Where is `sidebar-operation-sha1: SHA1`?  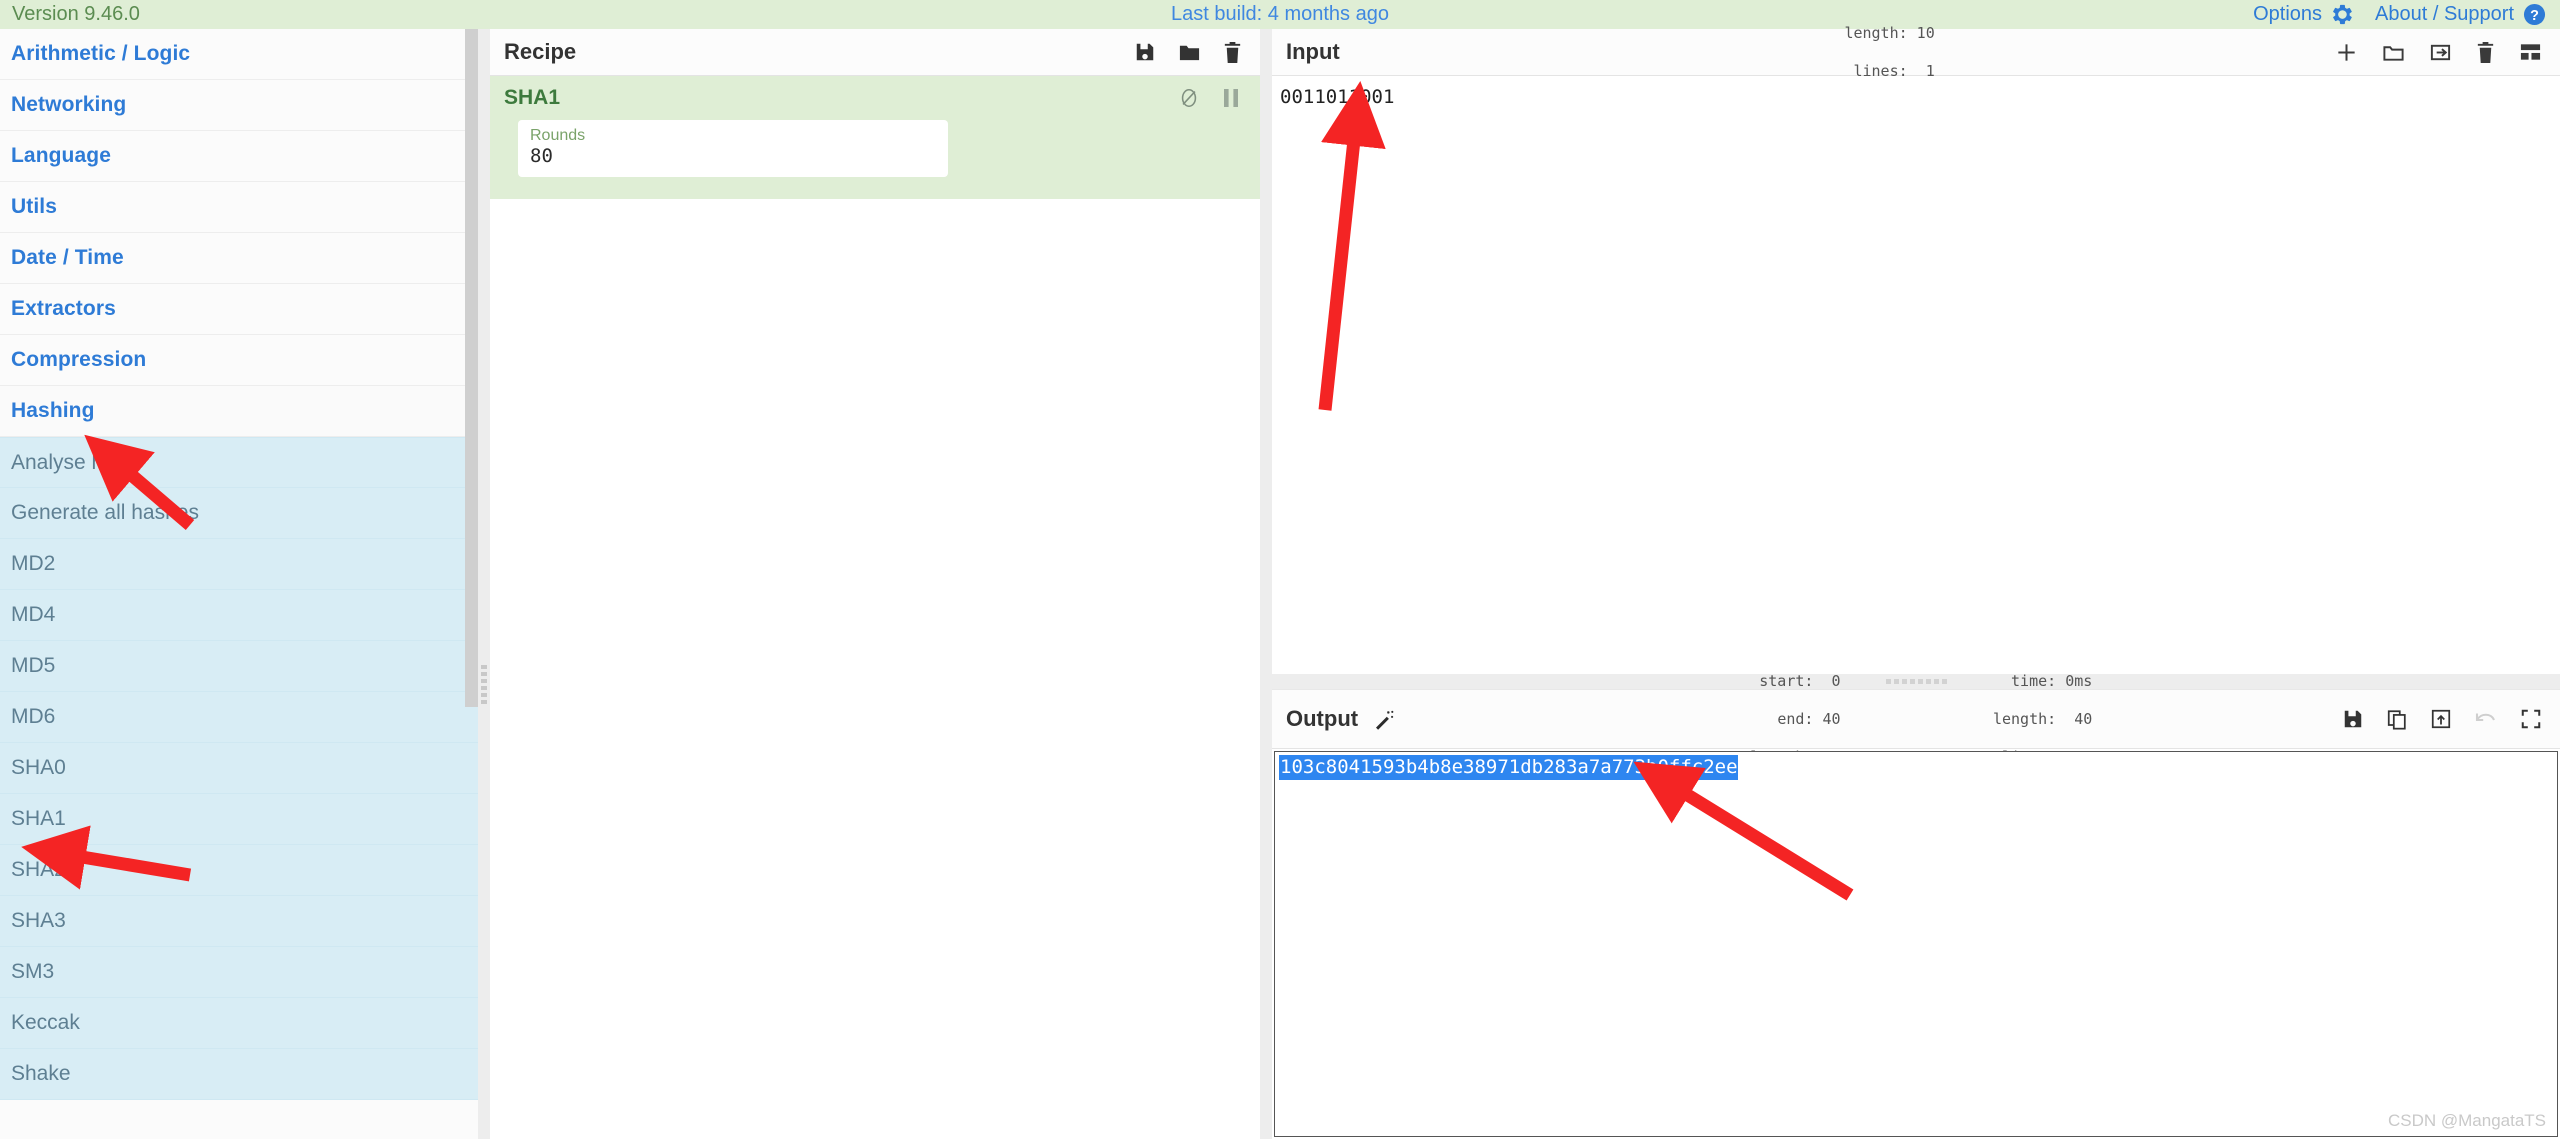 sidebar-operation-sha1: SHA1 is located at coordinates (245, 819).